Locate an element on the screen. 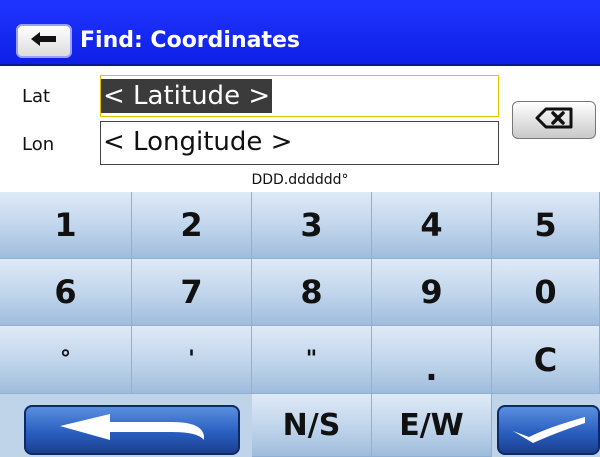 The height and width of the screenshot is (457, 600). key-label: " is located at coordinates (311, 359).